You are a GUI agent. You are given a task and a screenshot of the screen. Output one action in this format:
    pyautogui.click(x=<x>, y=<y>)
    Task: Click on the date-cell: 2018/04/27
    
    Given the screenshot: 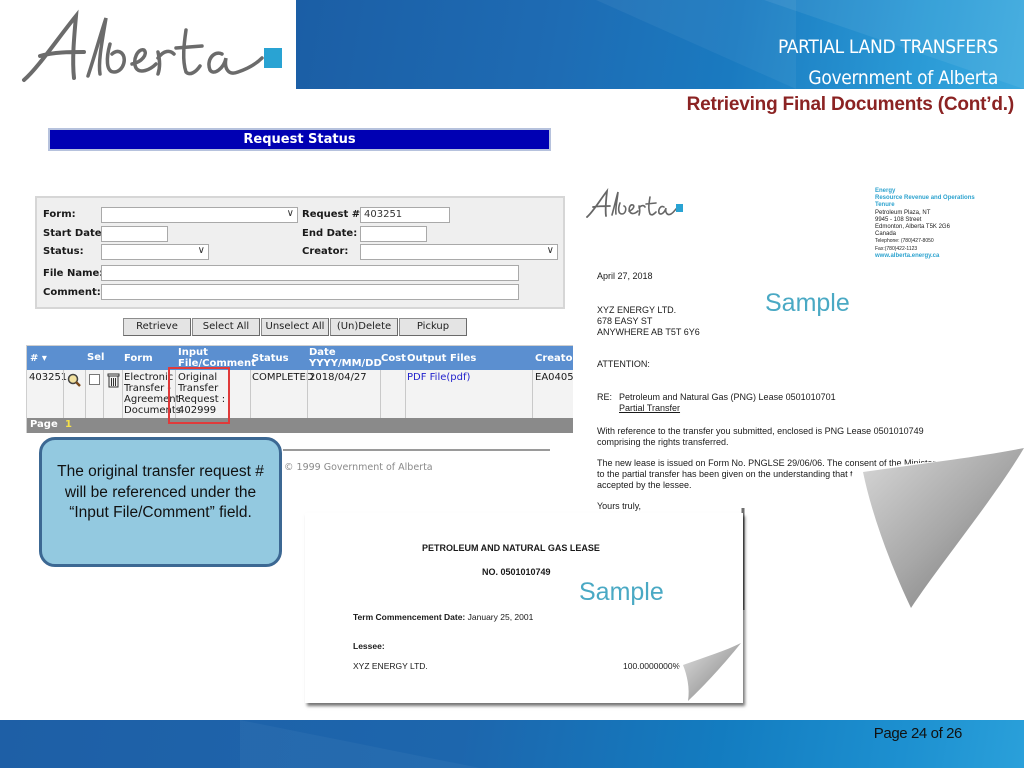 What is the action you would take?
    pyautogui.click(x=338, y=377)
    